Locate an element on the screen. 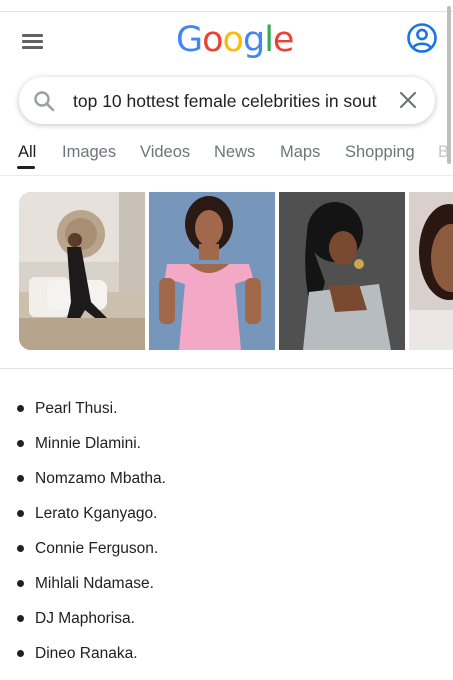 The image size is (453, 680). scrollbar is located at coordinates (449, 85).